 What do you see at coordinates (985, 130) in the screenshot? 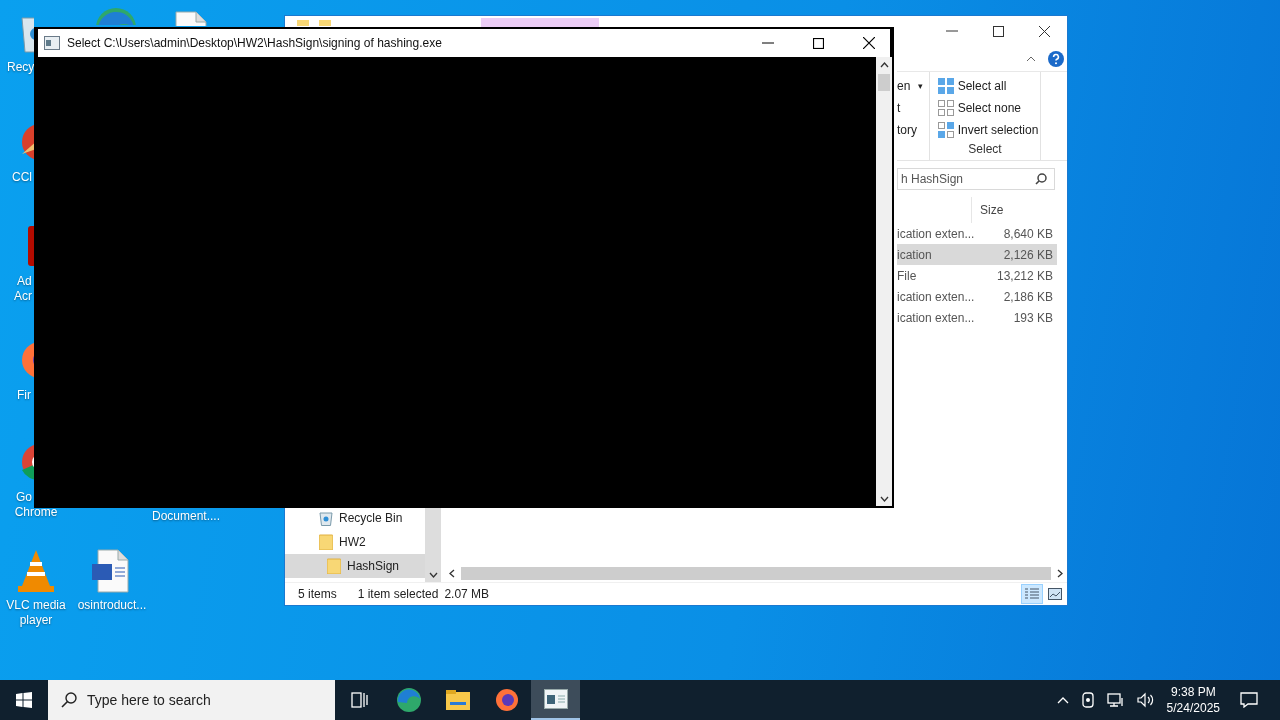
I see `ribbon-button: Invert selection` at bounding box center [985, 130].